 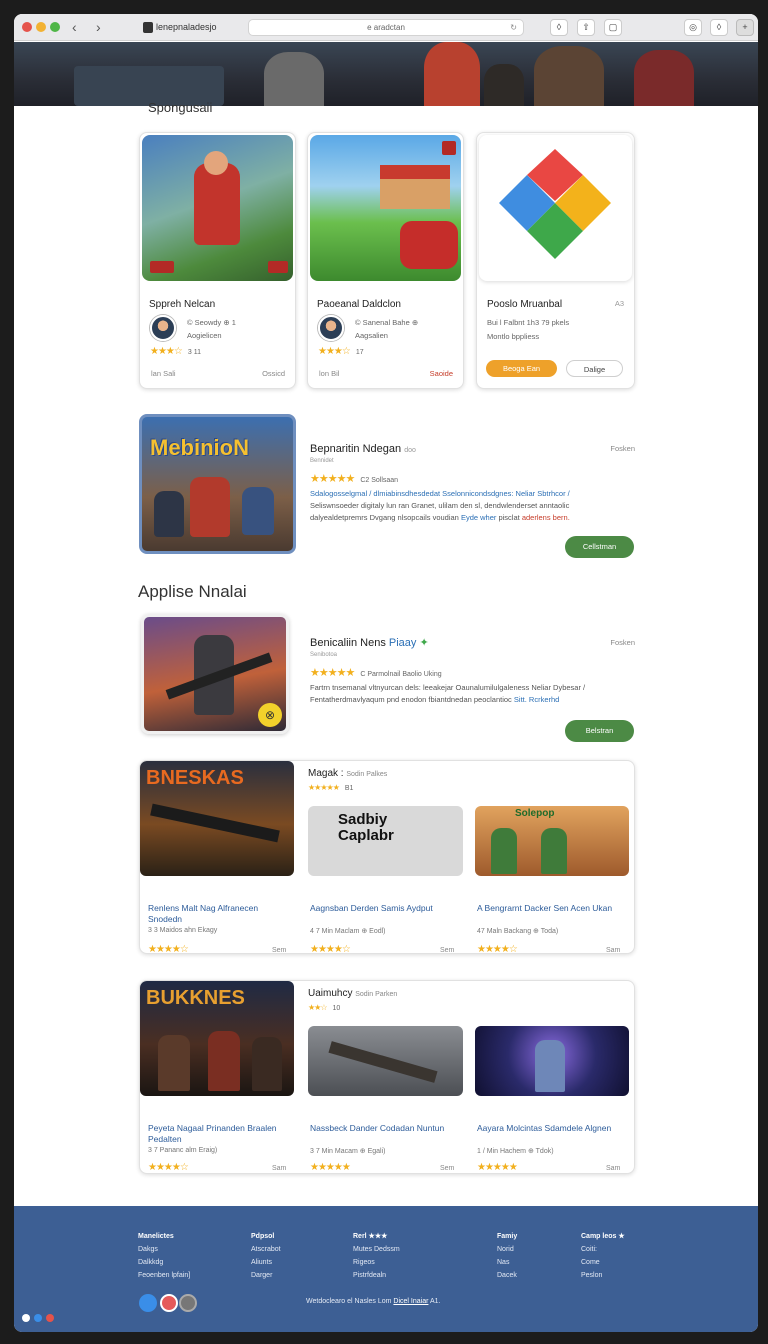 What do you see at coordinates (175, 351) in the screenshot?
I see `rating-stars: ★★★☆ 3 11` at bounding box center [175, 351].